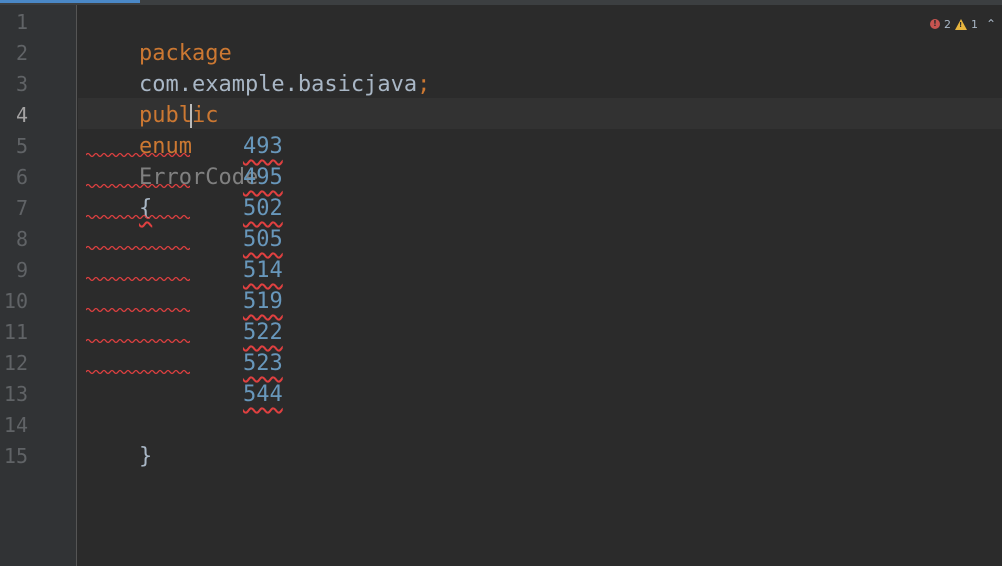 This screenshot has height=566, width=1002. What do you see at coordinates (424, 84) in the screenshot?
I see `semicolon: ;` at bounding box center [424, 84].